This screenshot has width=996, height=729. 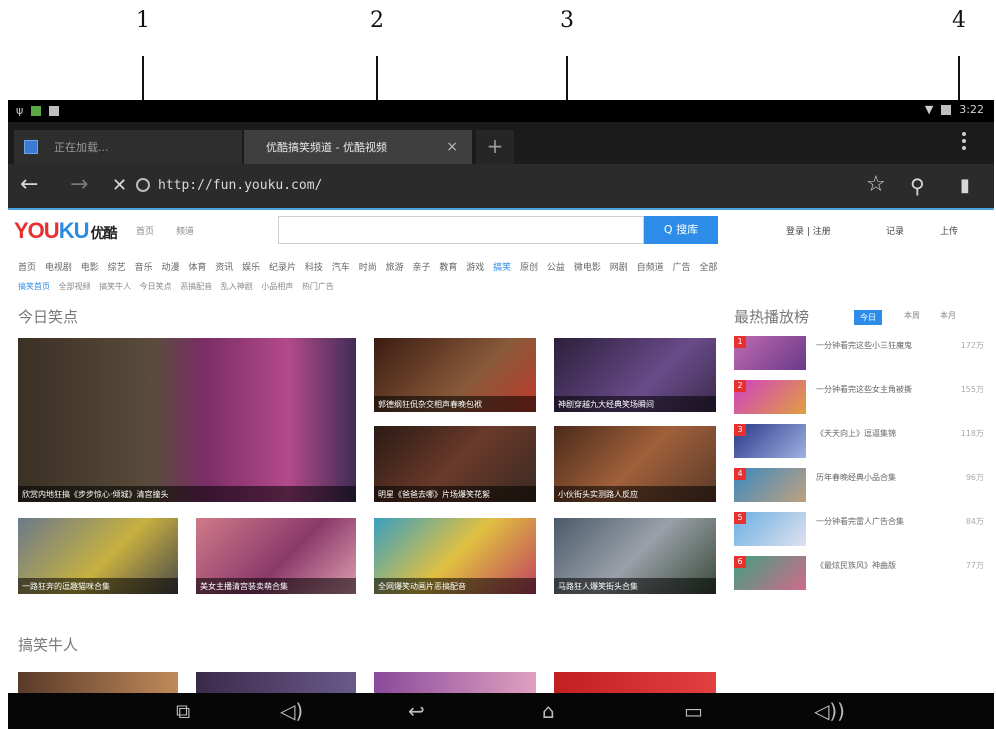 I want to click on ranking-title-text: 一分钟看完这些小三狂魔鬼, so click(x=864, y=345).